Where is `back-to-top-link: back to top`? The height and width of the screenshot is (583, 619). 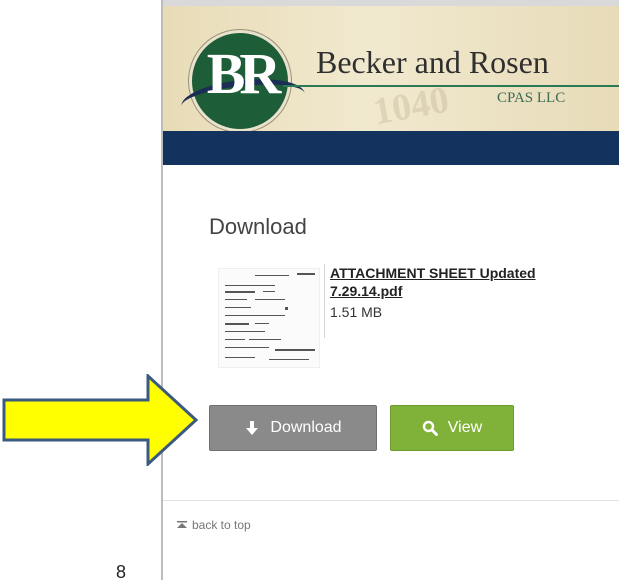
back-to-top-link: back to top is located at coordinates (214, 525).